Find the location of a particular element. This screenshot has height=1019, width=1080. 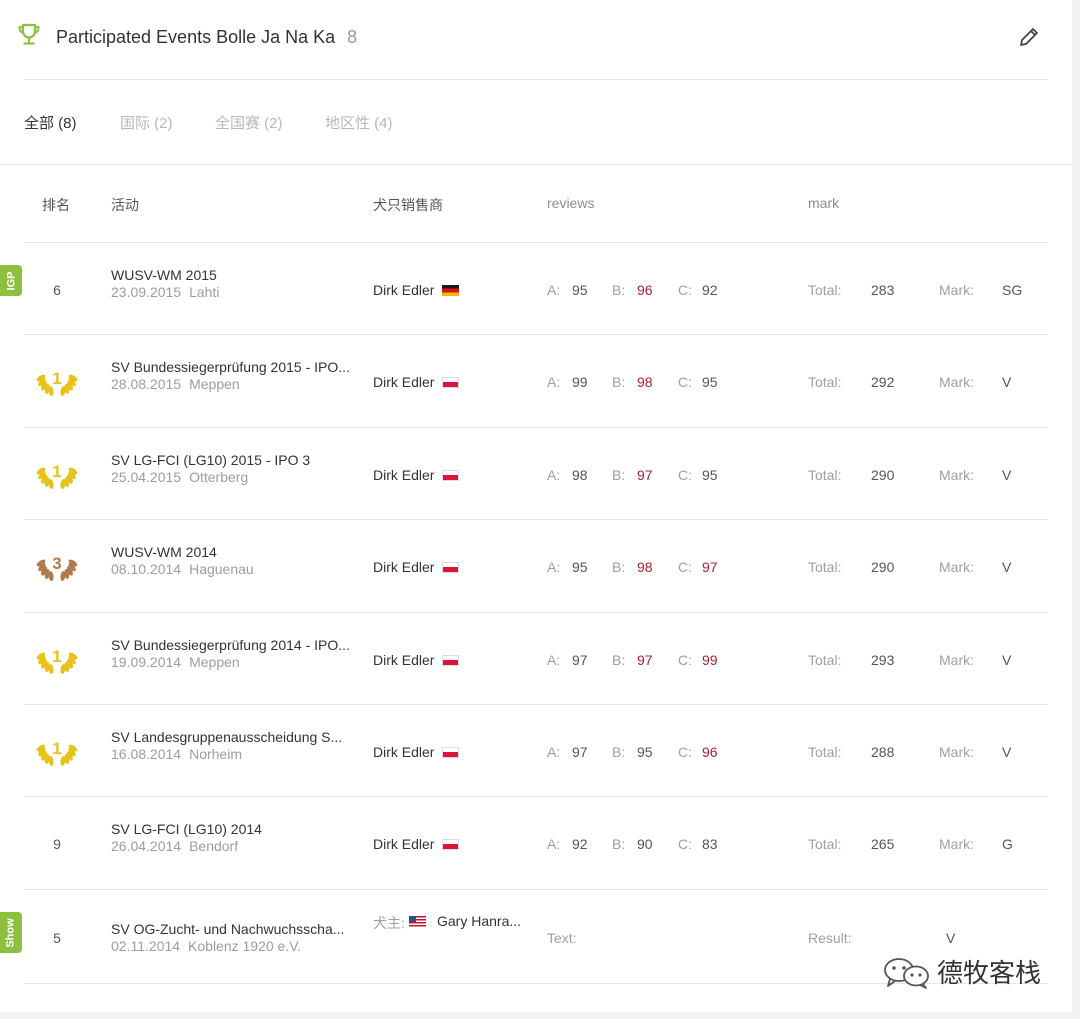

tab-international: 国际 (2) is located at coordinates (146, 122).